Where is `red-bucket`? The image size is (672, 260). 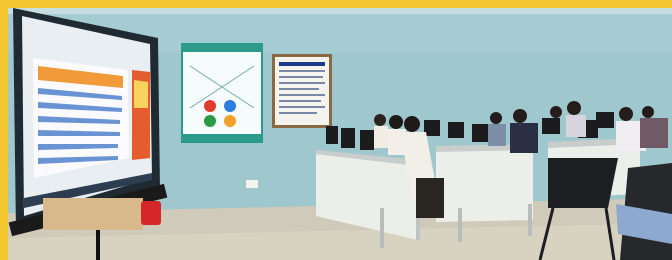
red-bucket is located at coordinates (151, 213).